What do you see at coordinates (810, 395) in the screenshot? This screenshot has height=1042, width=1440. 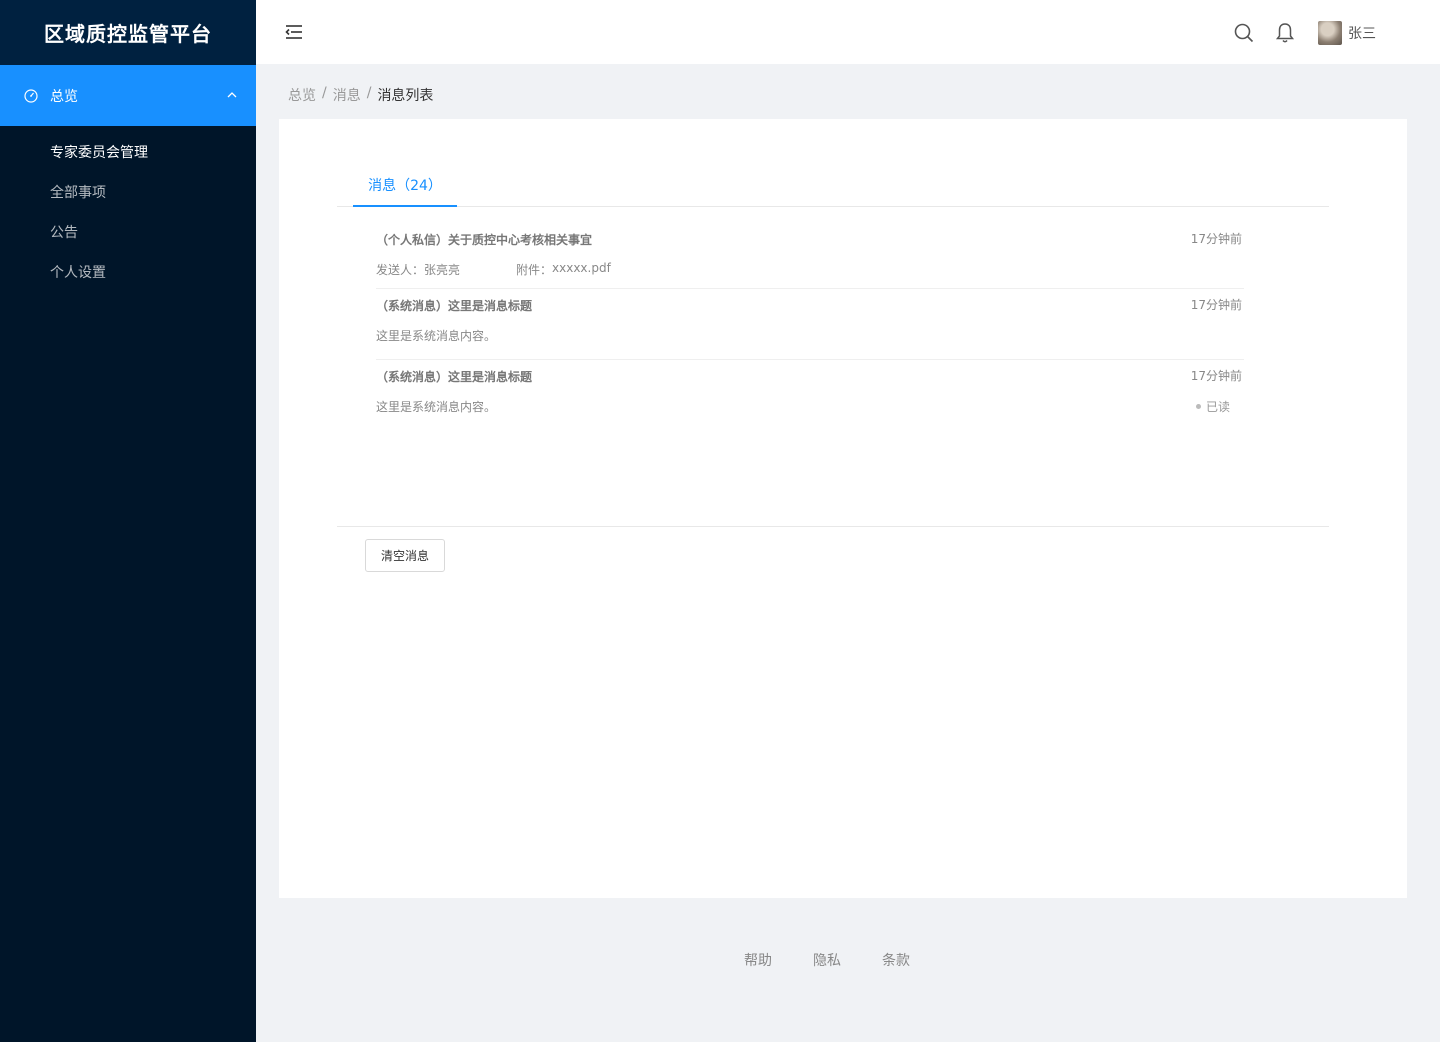 I see `list-item: （系统消息）这里是消息标题 17分钟前 这里是系统消息内容。 已读` at bounding box center [810, 395].